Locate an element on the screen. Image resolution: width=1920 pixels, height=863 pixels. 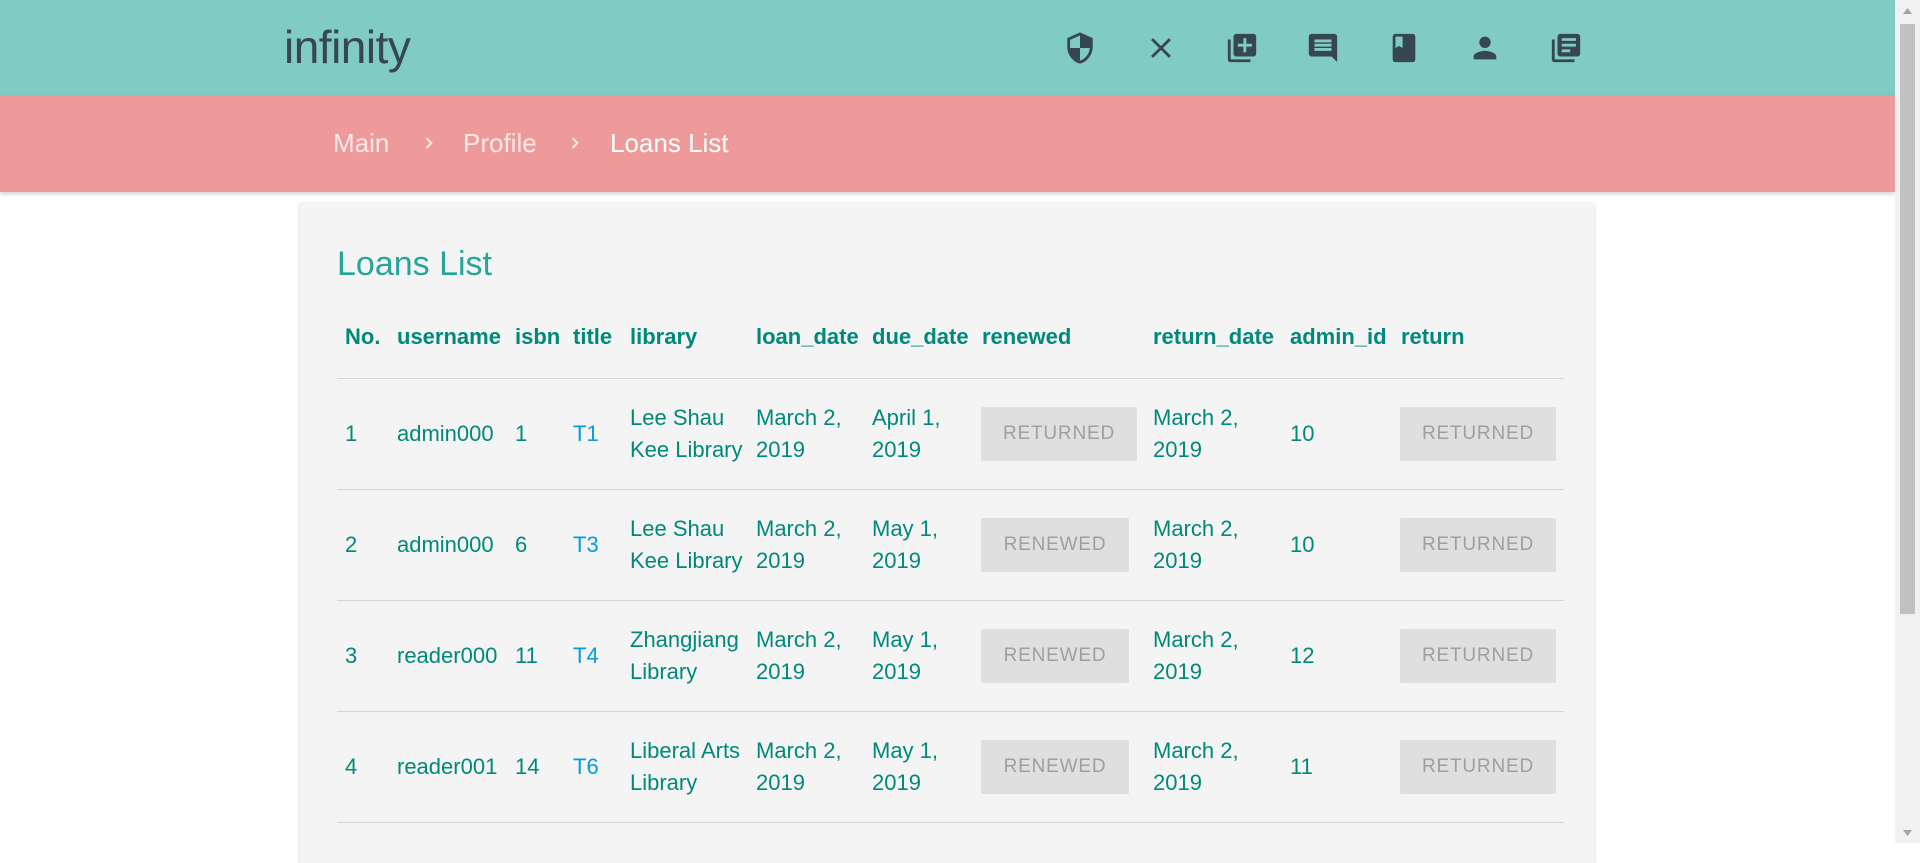
cell-isbn: 14 is located at coordinates (527, 766).